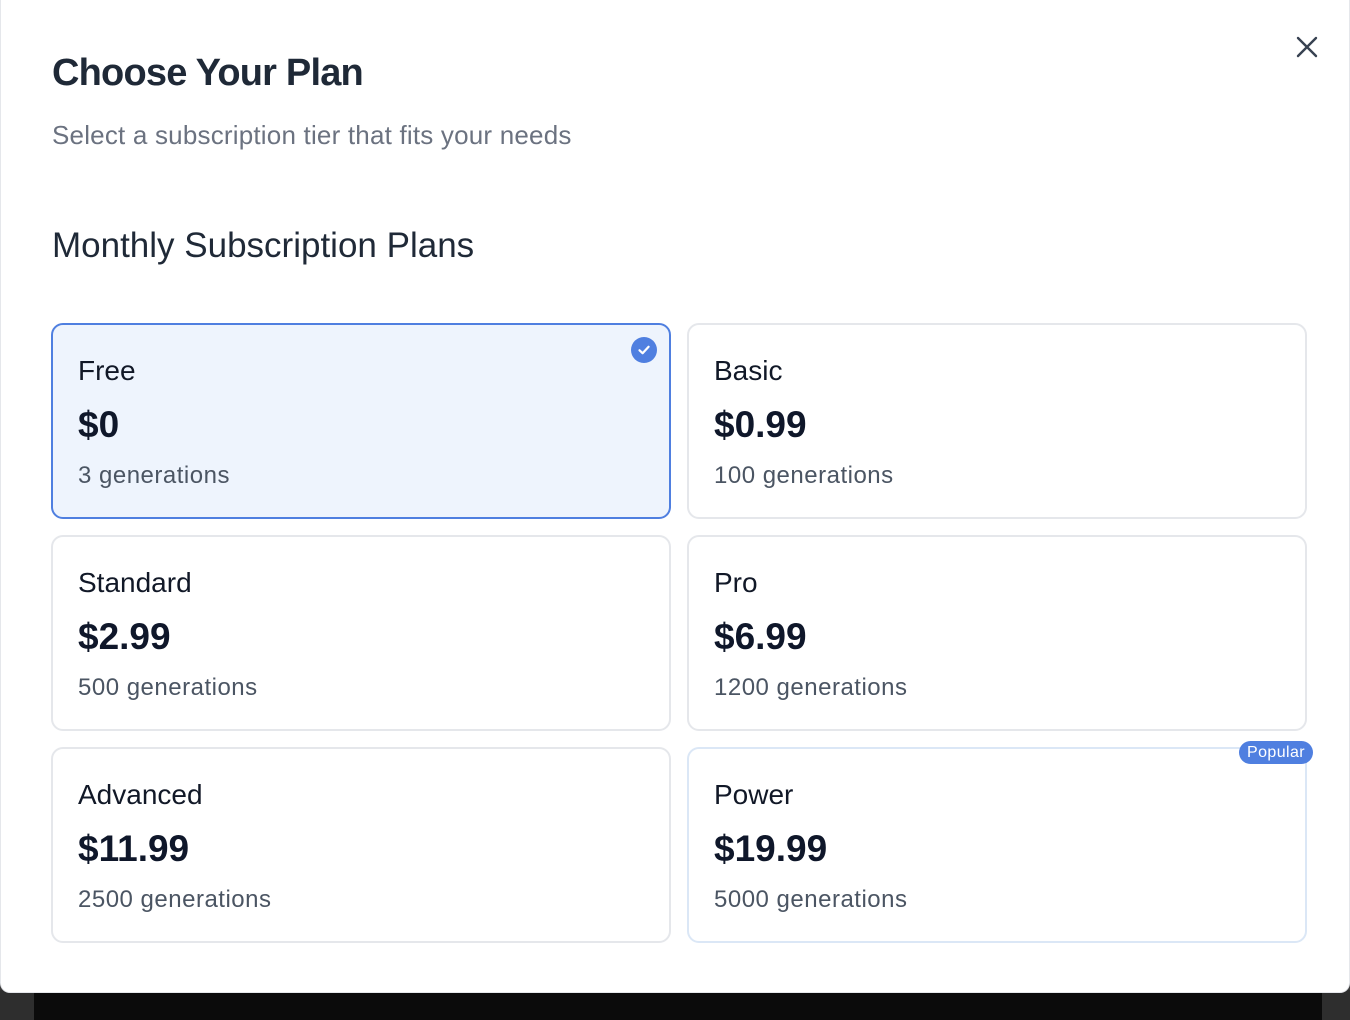  I want to click on backdrop-left, so click(17, 1005).